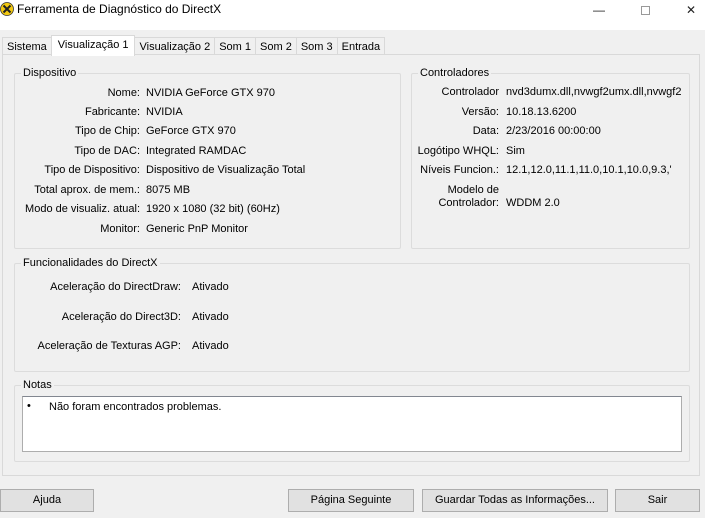 This screenshot has height=518, width=705. I want to click on device-label: Fabricante:, so click(112, 112).